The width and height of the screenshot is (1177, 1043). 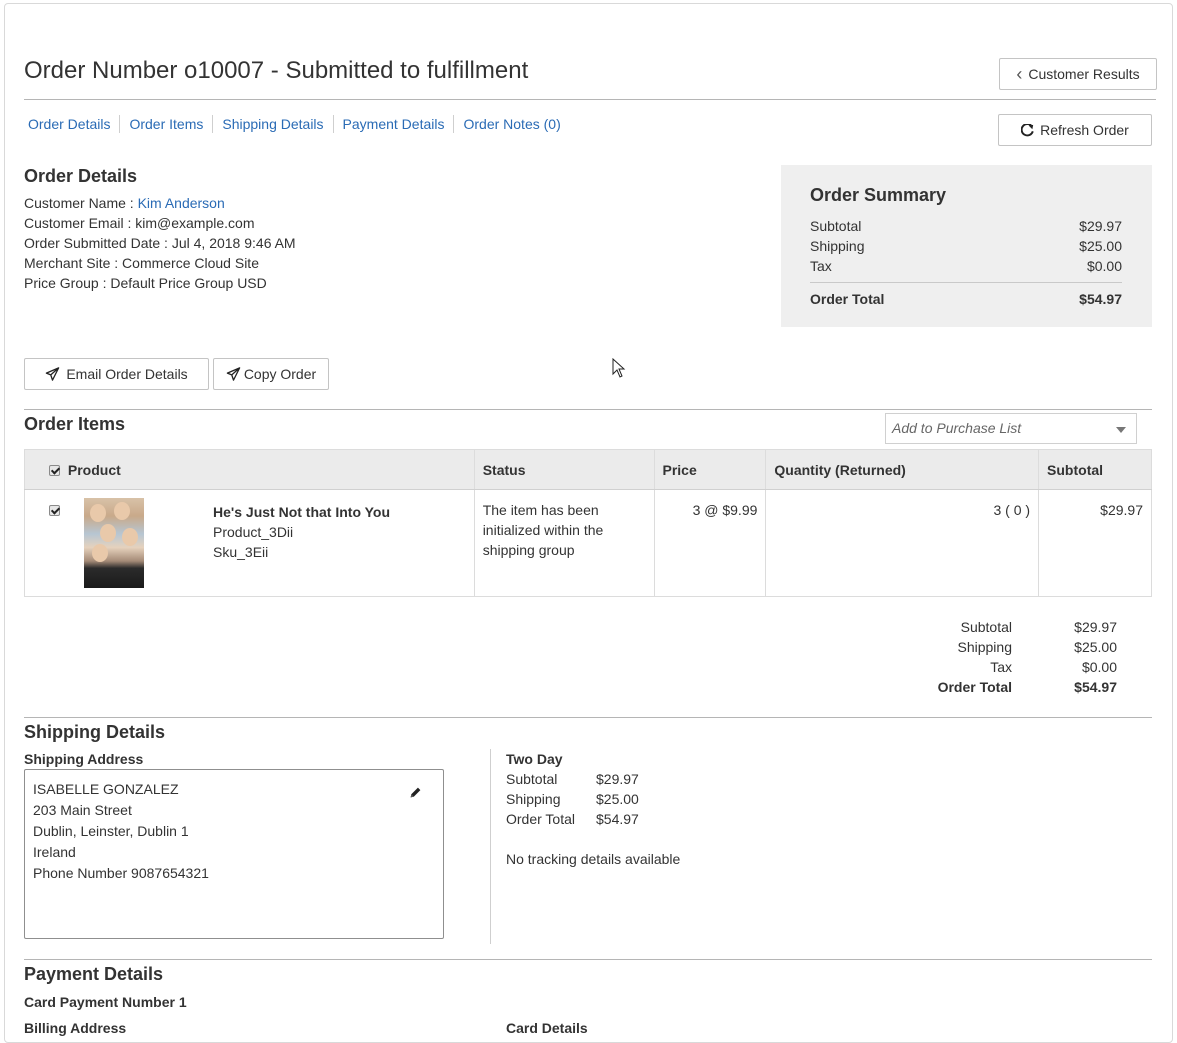 What do you see at coordinates (1095, 469) in the screenshot?
I see `subtotal-column-header: Subtotal` at bounding box center [1095, 469].